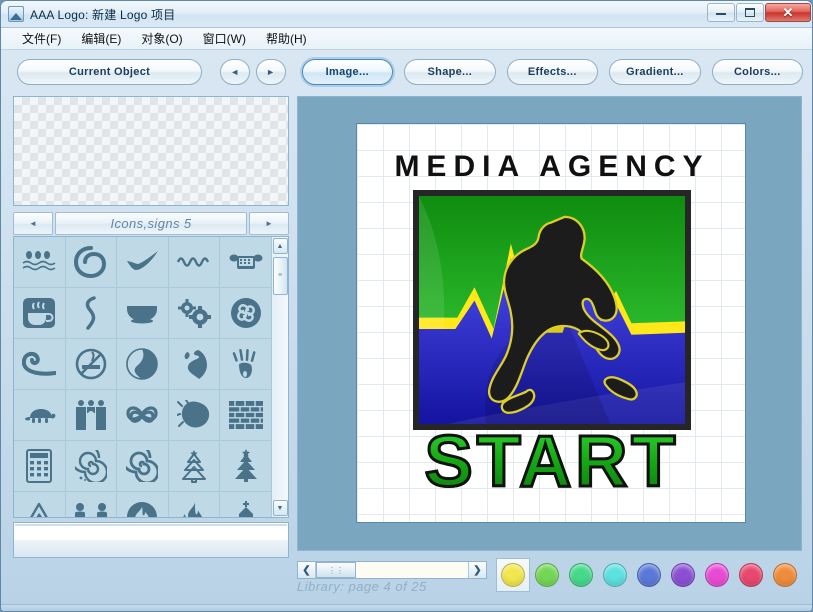 The height and width of the screenshot is (612, 813). Describe the element at coordinates (91, 262) in the screenshot. I see `library-icon-loop-ribbon` at that location.